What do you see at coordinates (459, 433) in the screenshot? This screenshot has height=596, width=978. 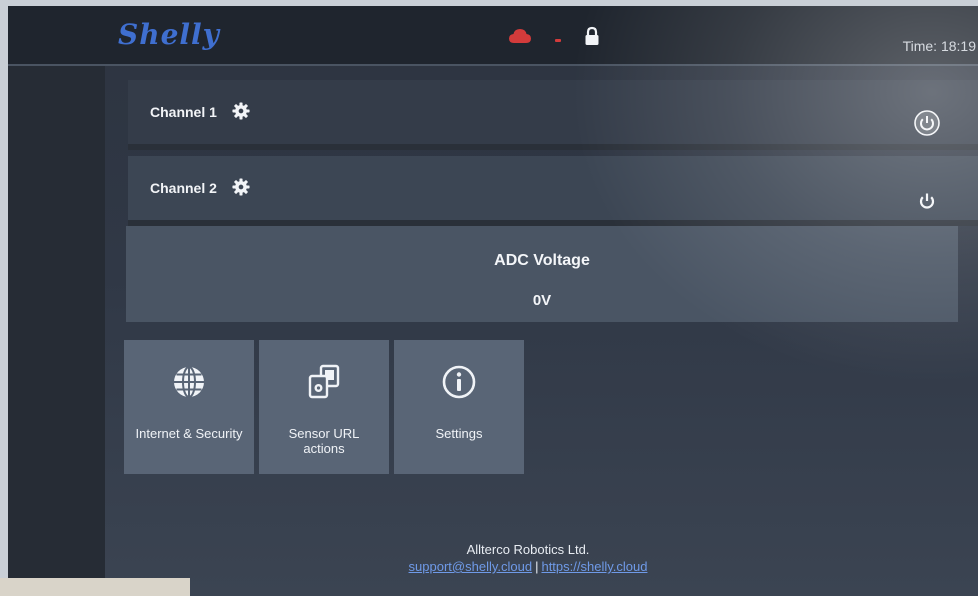 I see `settings-label: Settings` at bounding box center [459, 433].